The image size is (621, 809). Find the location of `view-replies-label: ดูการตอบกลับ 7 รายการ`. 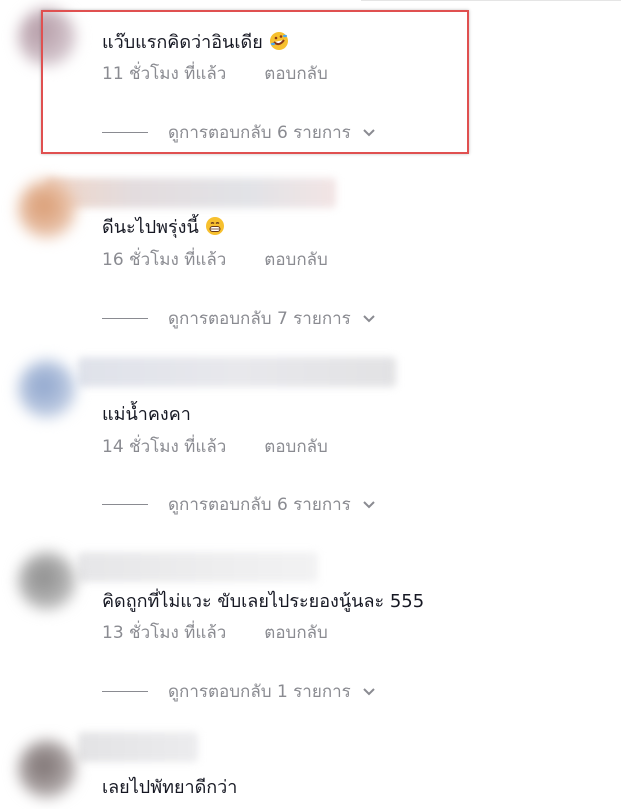

view-replies-label: ดูการตอบกลับ 7 รายการ is located at coordinates (259, 318).